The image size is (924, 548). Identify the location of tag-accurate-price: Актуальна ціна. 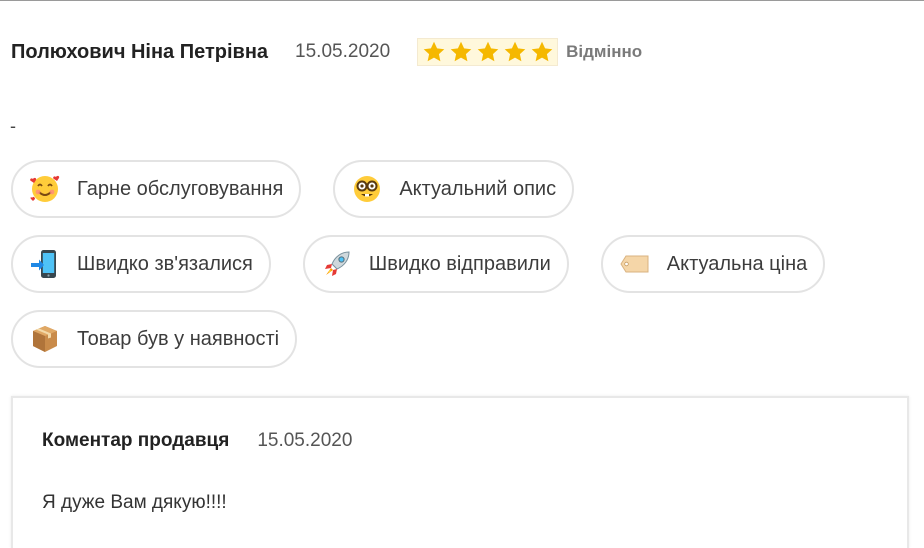
(713, 264).